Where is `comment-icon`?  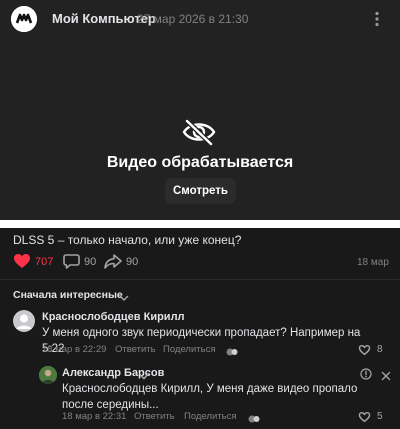 comment-icon is located at coordinates (71, 261).